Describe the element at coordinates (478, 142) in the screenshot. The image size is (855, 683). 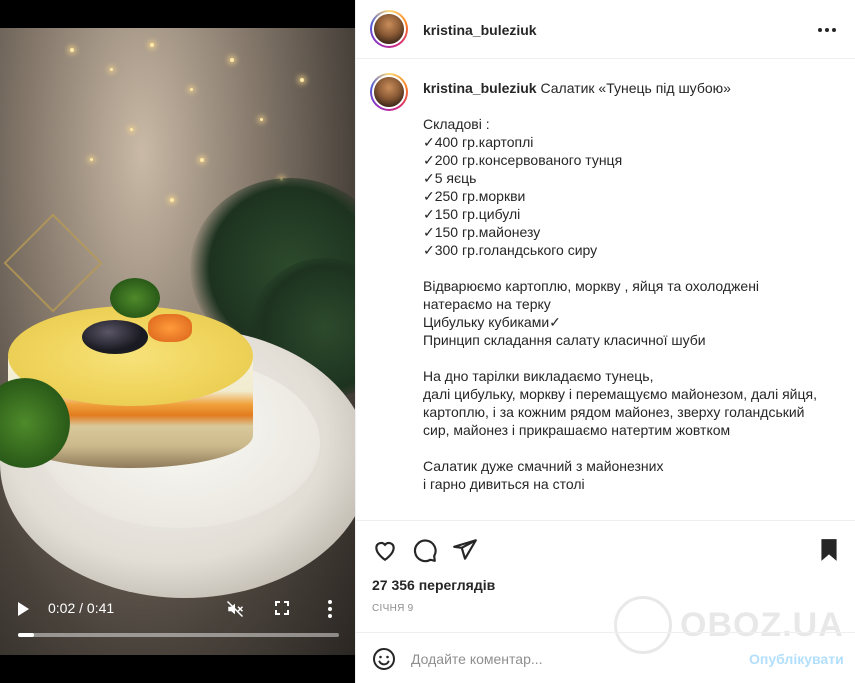
I see `caption-line: ✓400 гр.картоплі` at that location.